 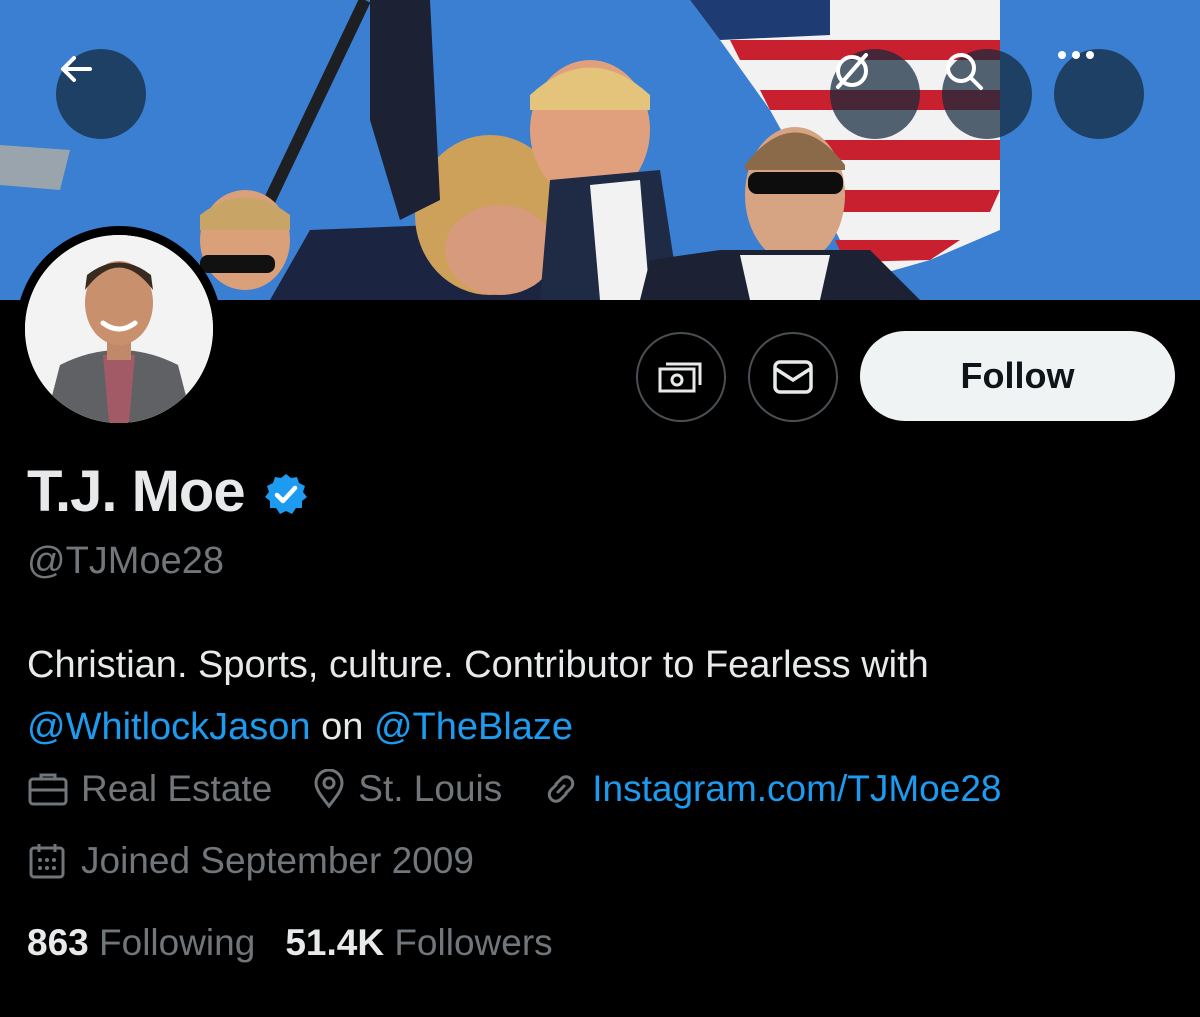 I want to click on avatar, so click(x=119, y=329).